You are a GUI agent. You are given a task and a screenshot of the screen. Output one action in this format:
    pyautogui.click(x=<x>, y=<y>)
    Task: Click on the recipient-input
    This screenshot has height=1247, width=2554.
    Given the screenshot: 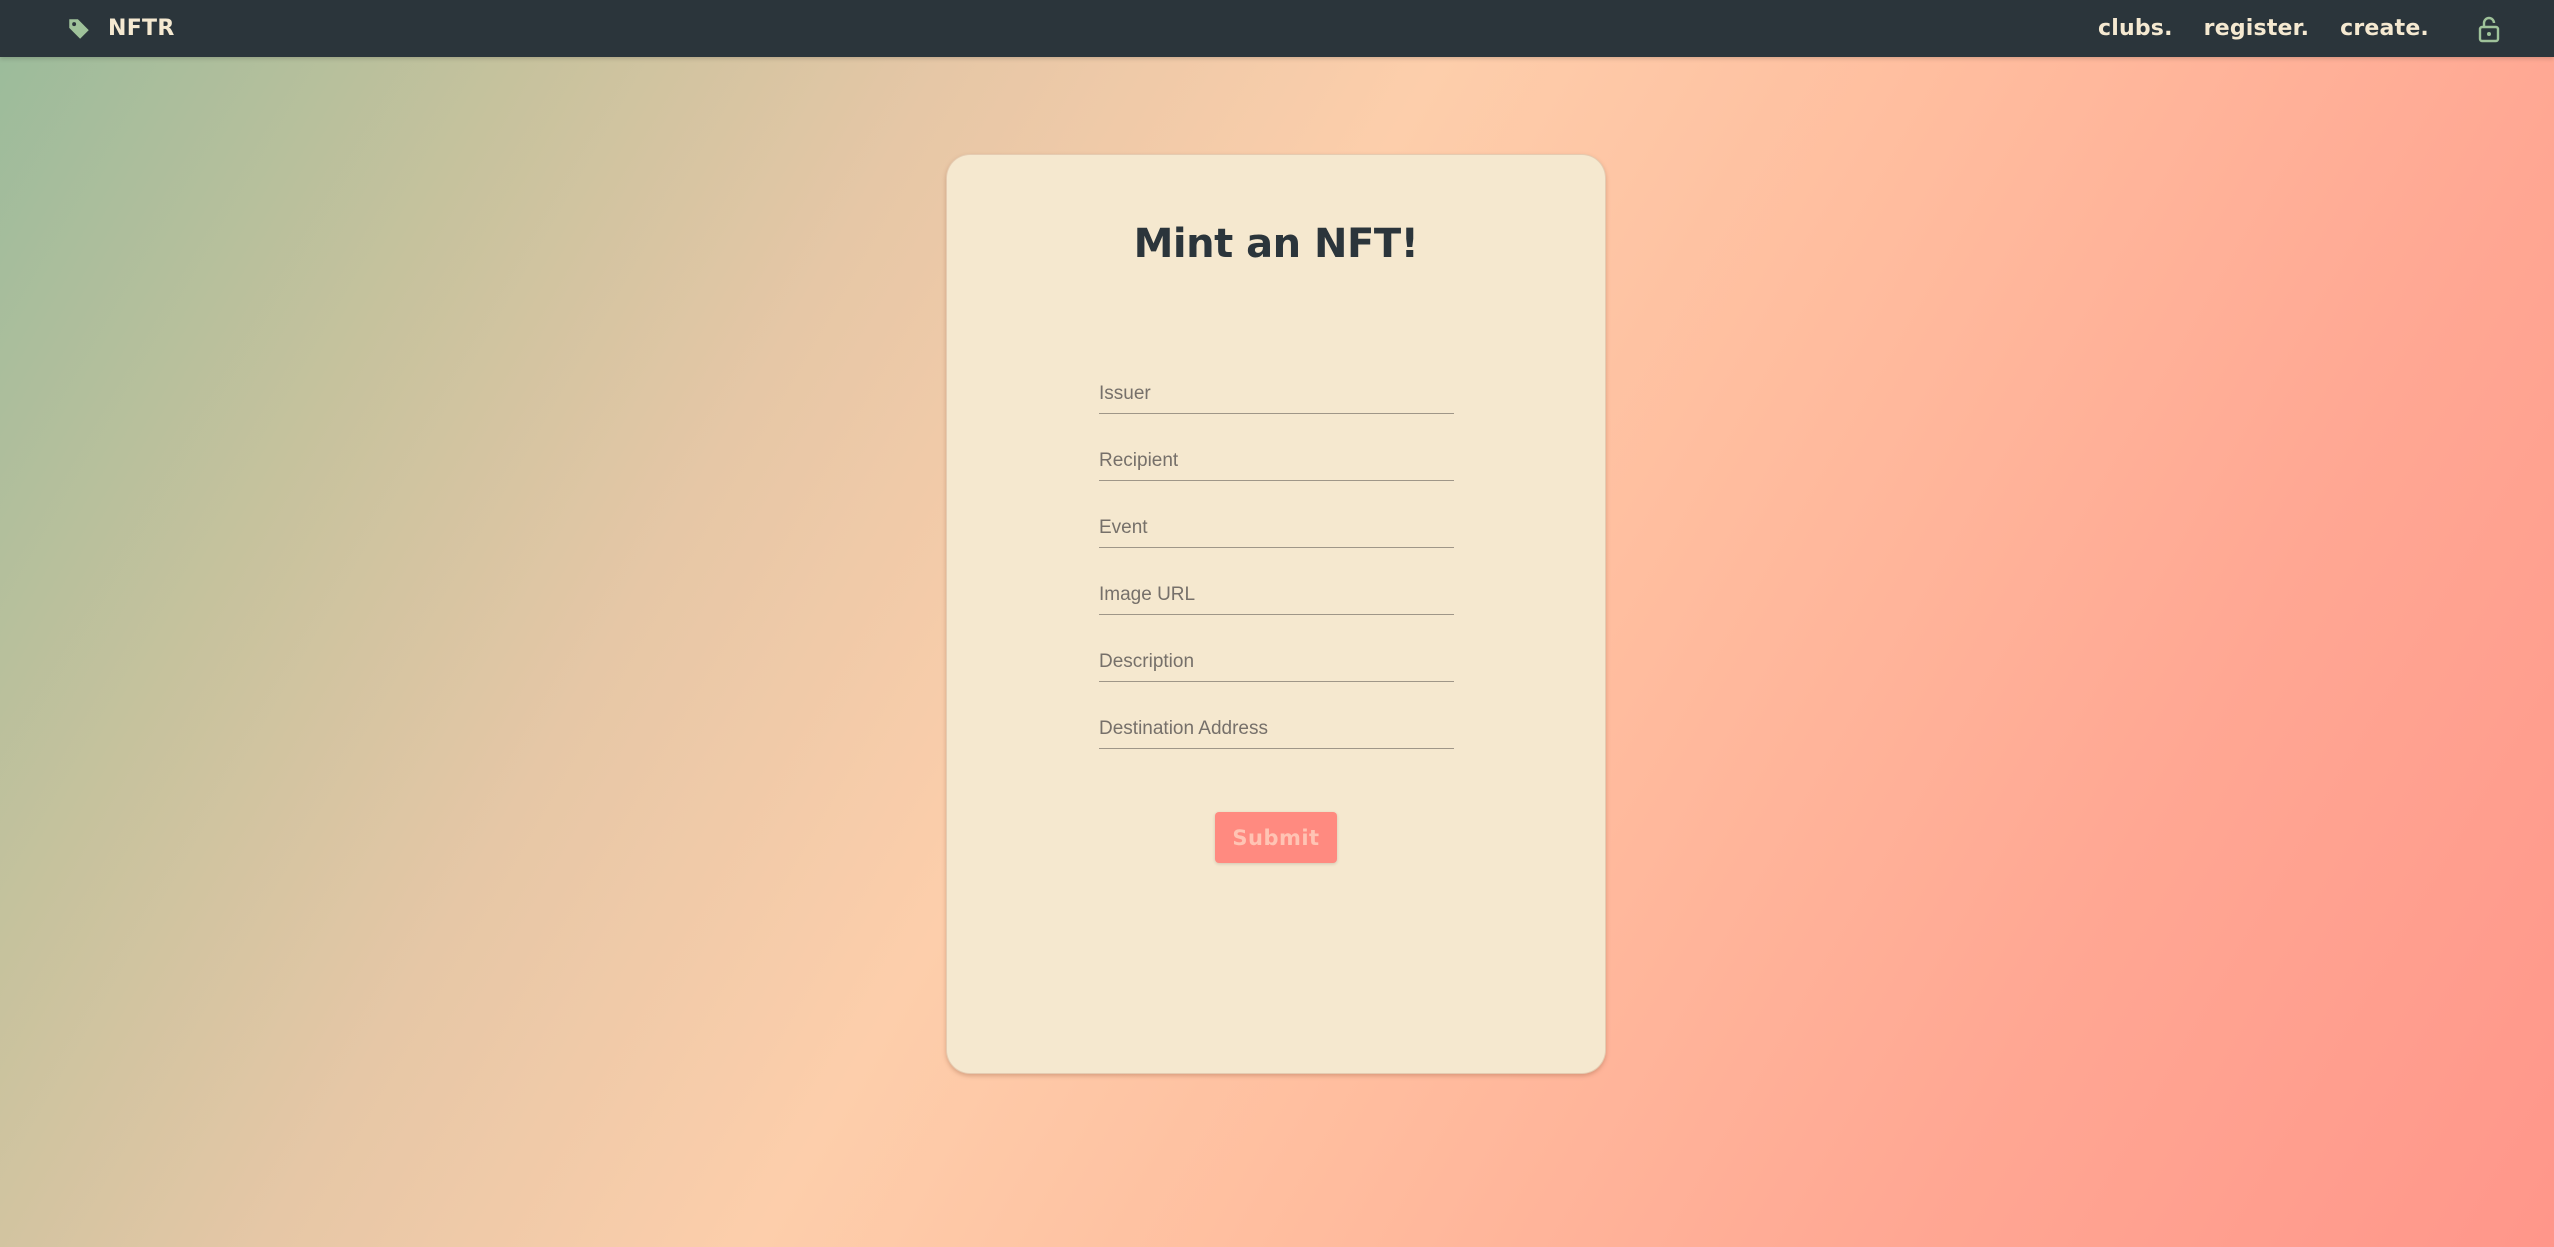 What is the action you would take?
    pyautogui.click(x=1276, y=461)
    